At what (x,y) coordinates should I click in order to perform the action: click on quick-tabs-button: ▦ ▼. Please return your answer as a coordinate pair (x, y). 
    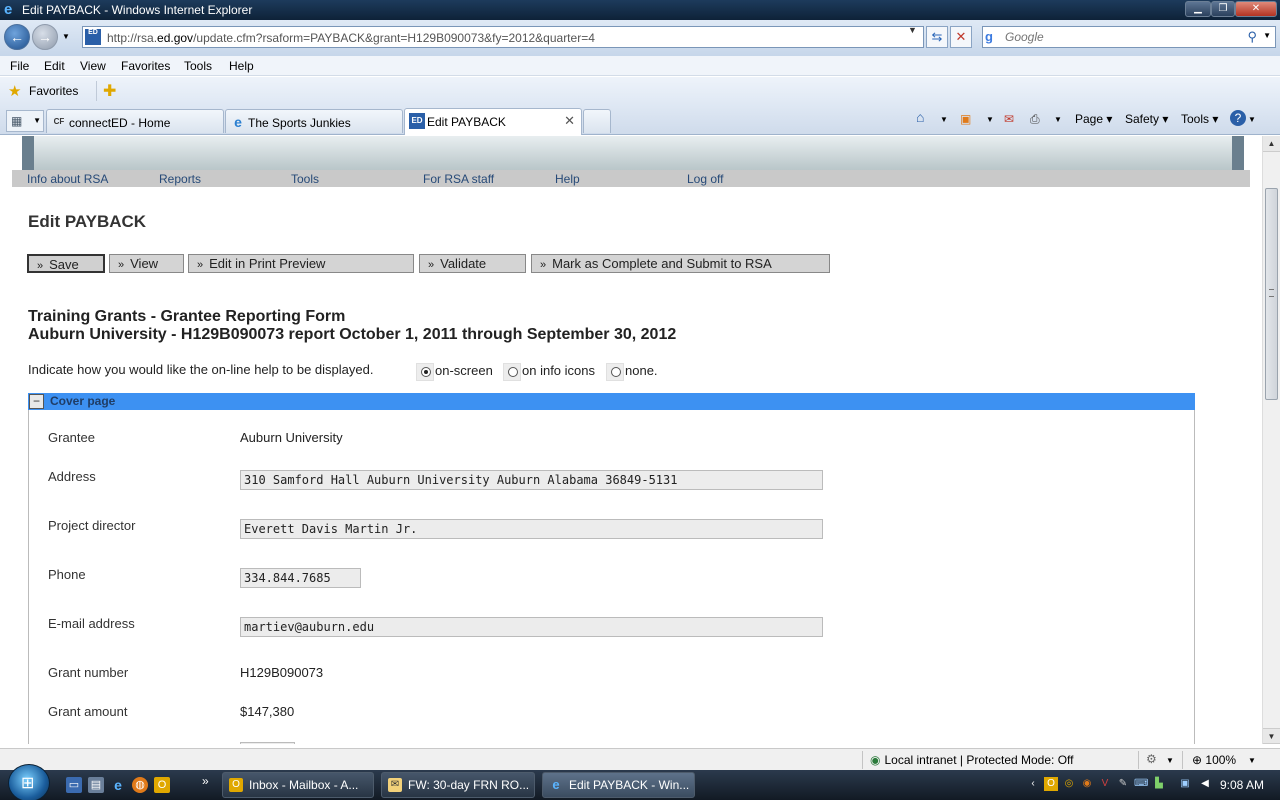
    Looking at the image, I should click on (25, 121).